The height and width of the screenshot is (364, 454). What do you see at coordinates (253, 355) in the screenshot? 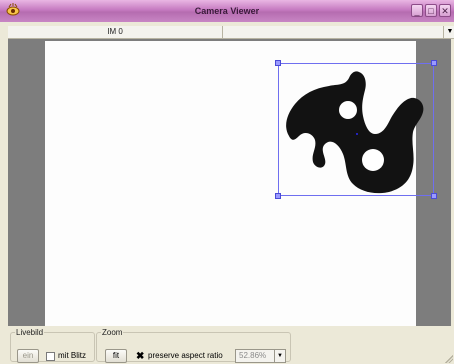
I see `zoom-level-value: 52.86%` at bounding box center [253, 355].